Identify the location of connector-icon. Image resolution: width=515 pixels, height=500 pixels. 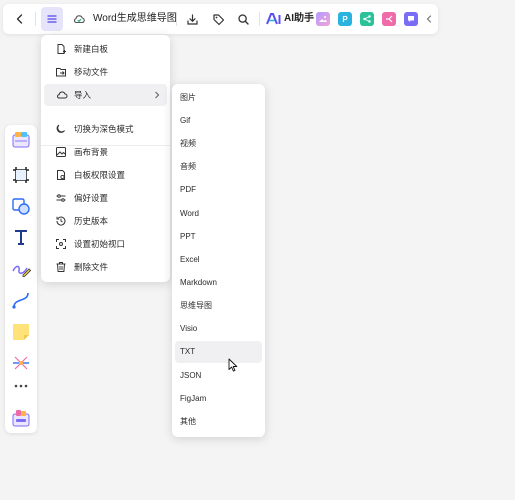
(20, 300).